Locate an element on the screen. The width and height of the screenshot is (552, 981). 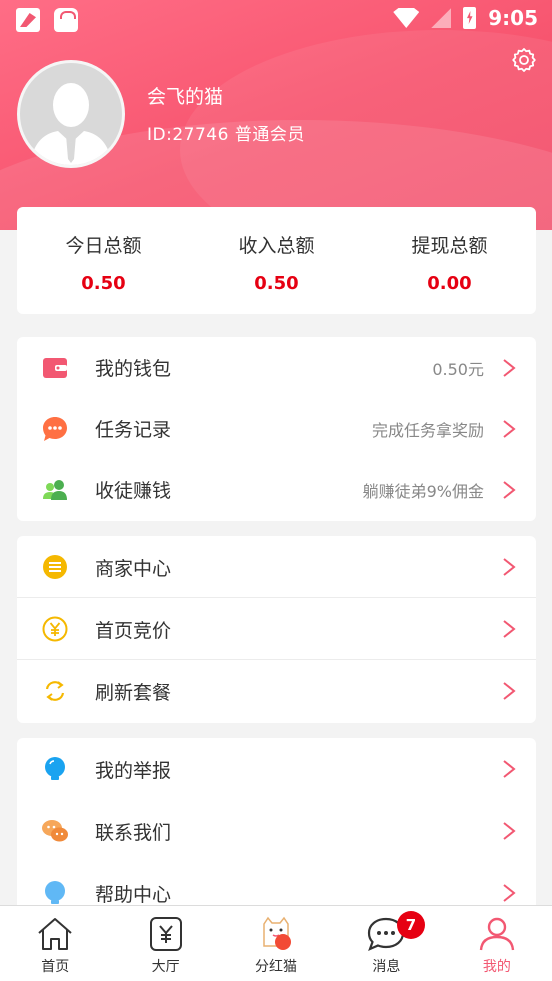
menu-item-homepage-bidding: 首页竞价 is located at coordinates (276, 629).